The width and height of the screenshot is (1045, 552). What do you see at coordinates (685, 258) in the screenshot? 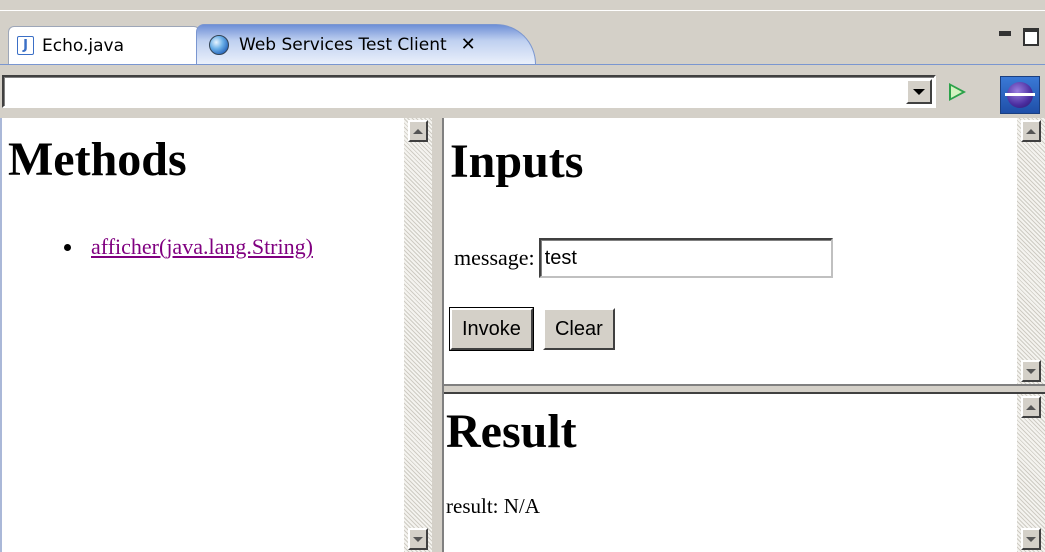
I see `message-input` at bounding box center [685, 258].